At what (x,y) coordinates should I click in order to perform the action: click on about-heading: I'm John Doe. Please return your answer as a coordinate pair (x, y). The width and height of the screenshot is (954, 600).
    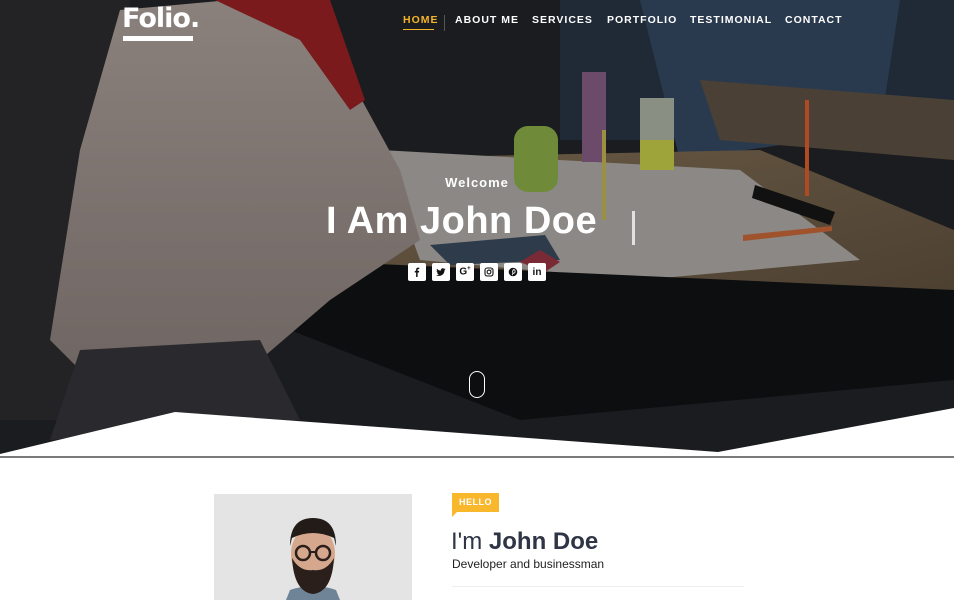
    Looking at the image, I should click on (524, 542).